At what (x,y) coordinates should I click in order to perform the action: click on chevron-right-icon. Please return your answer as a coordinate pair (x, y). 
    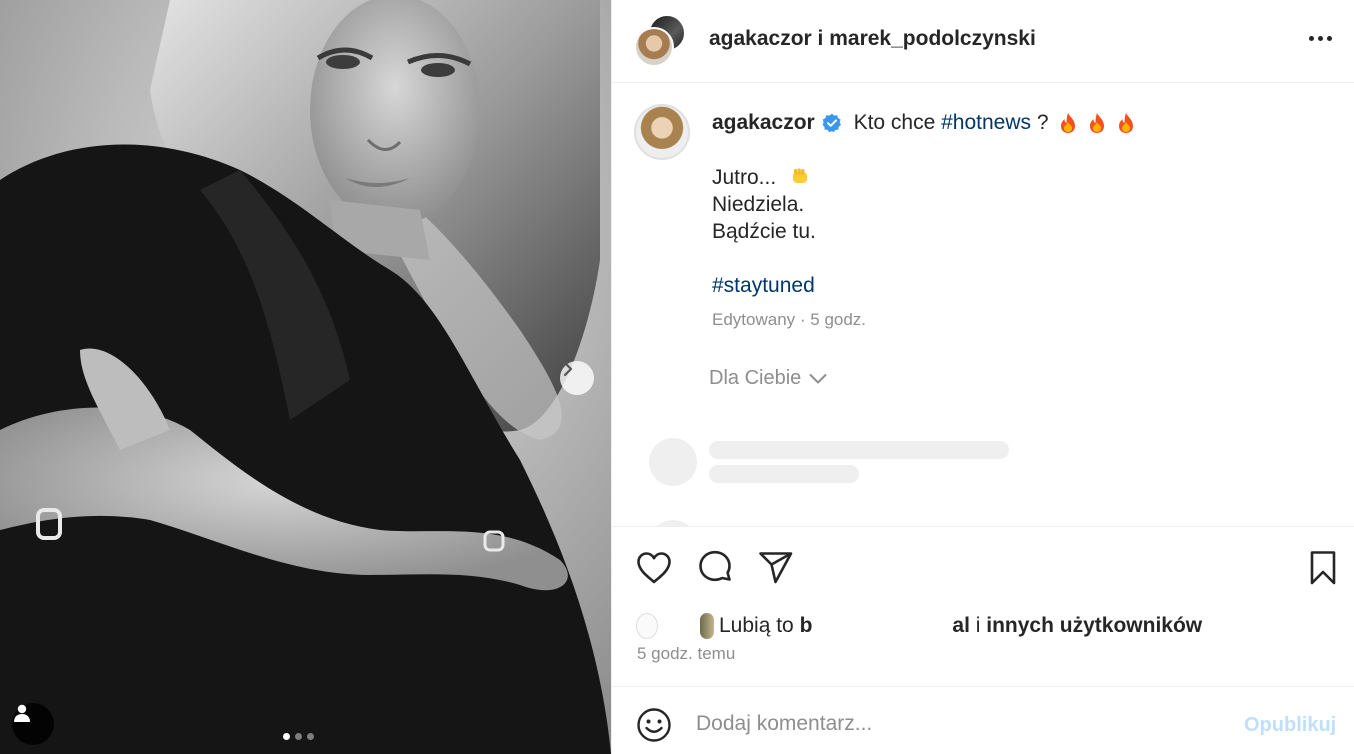
    Looking at the image, I should click on (568, 369).